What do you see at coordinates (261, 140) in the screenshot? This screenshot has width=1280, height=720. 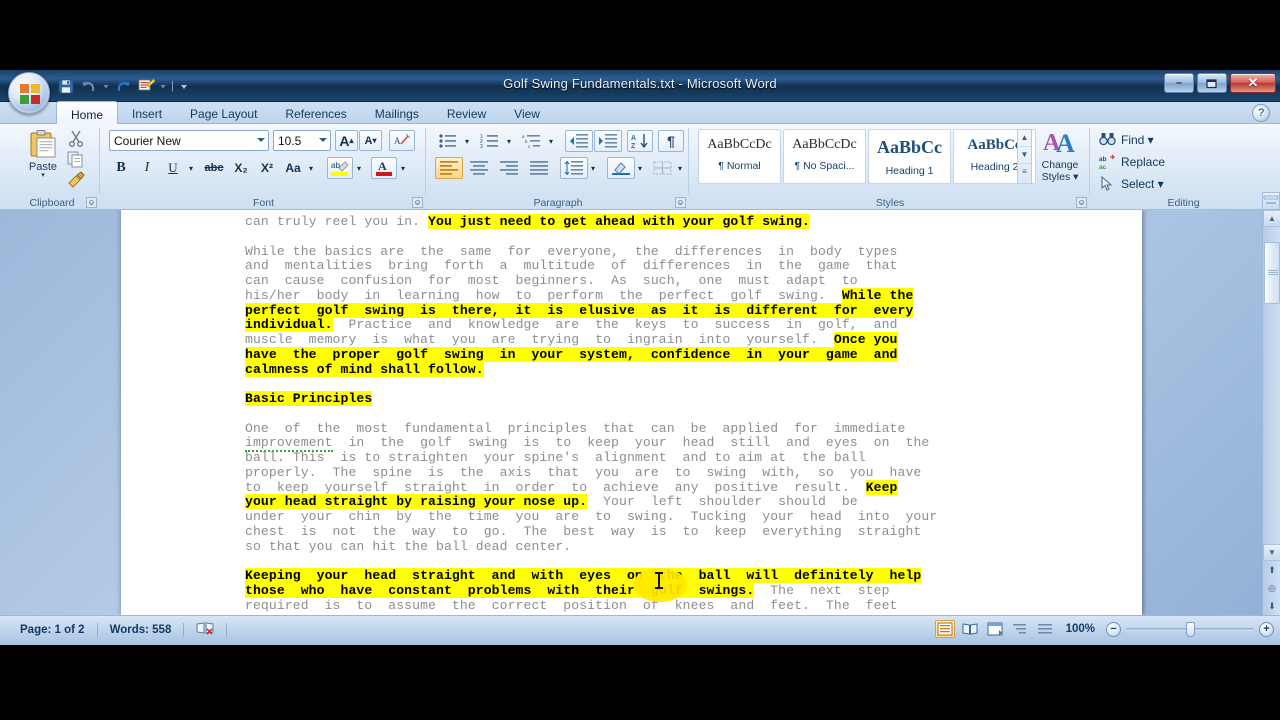 I see `font-name-chevron-down-icon` at bounding box center [261, 140].